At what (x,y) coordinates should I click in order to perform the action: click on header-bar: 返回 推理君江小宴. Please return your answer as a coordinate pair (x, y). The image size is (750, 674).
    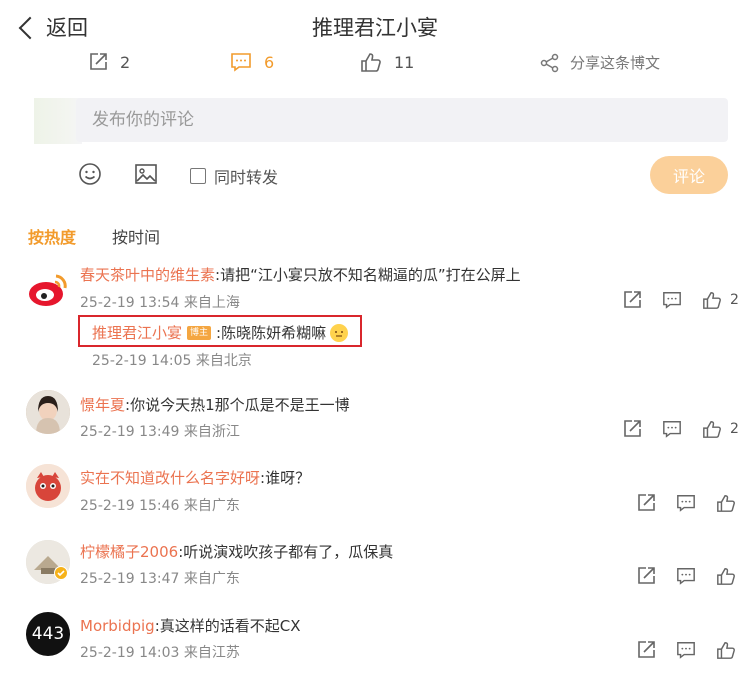
    Looking at the image, I should click on (375, 26).